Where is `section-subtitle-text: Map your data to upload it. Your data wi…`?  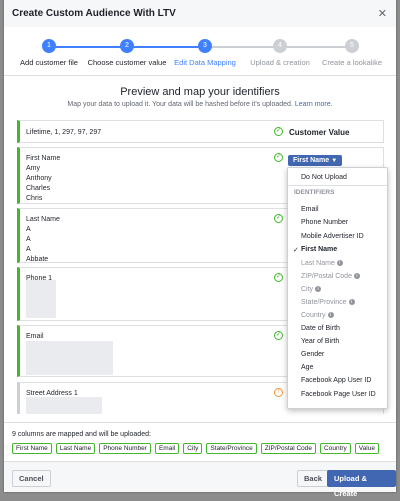 section-subtitle-text: Map your data to upload it. Your data wi… is located at coordinates (180, 104).